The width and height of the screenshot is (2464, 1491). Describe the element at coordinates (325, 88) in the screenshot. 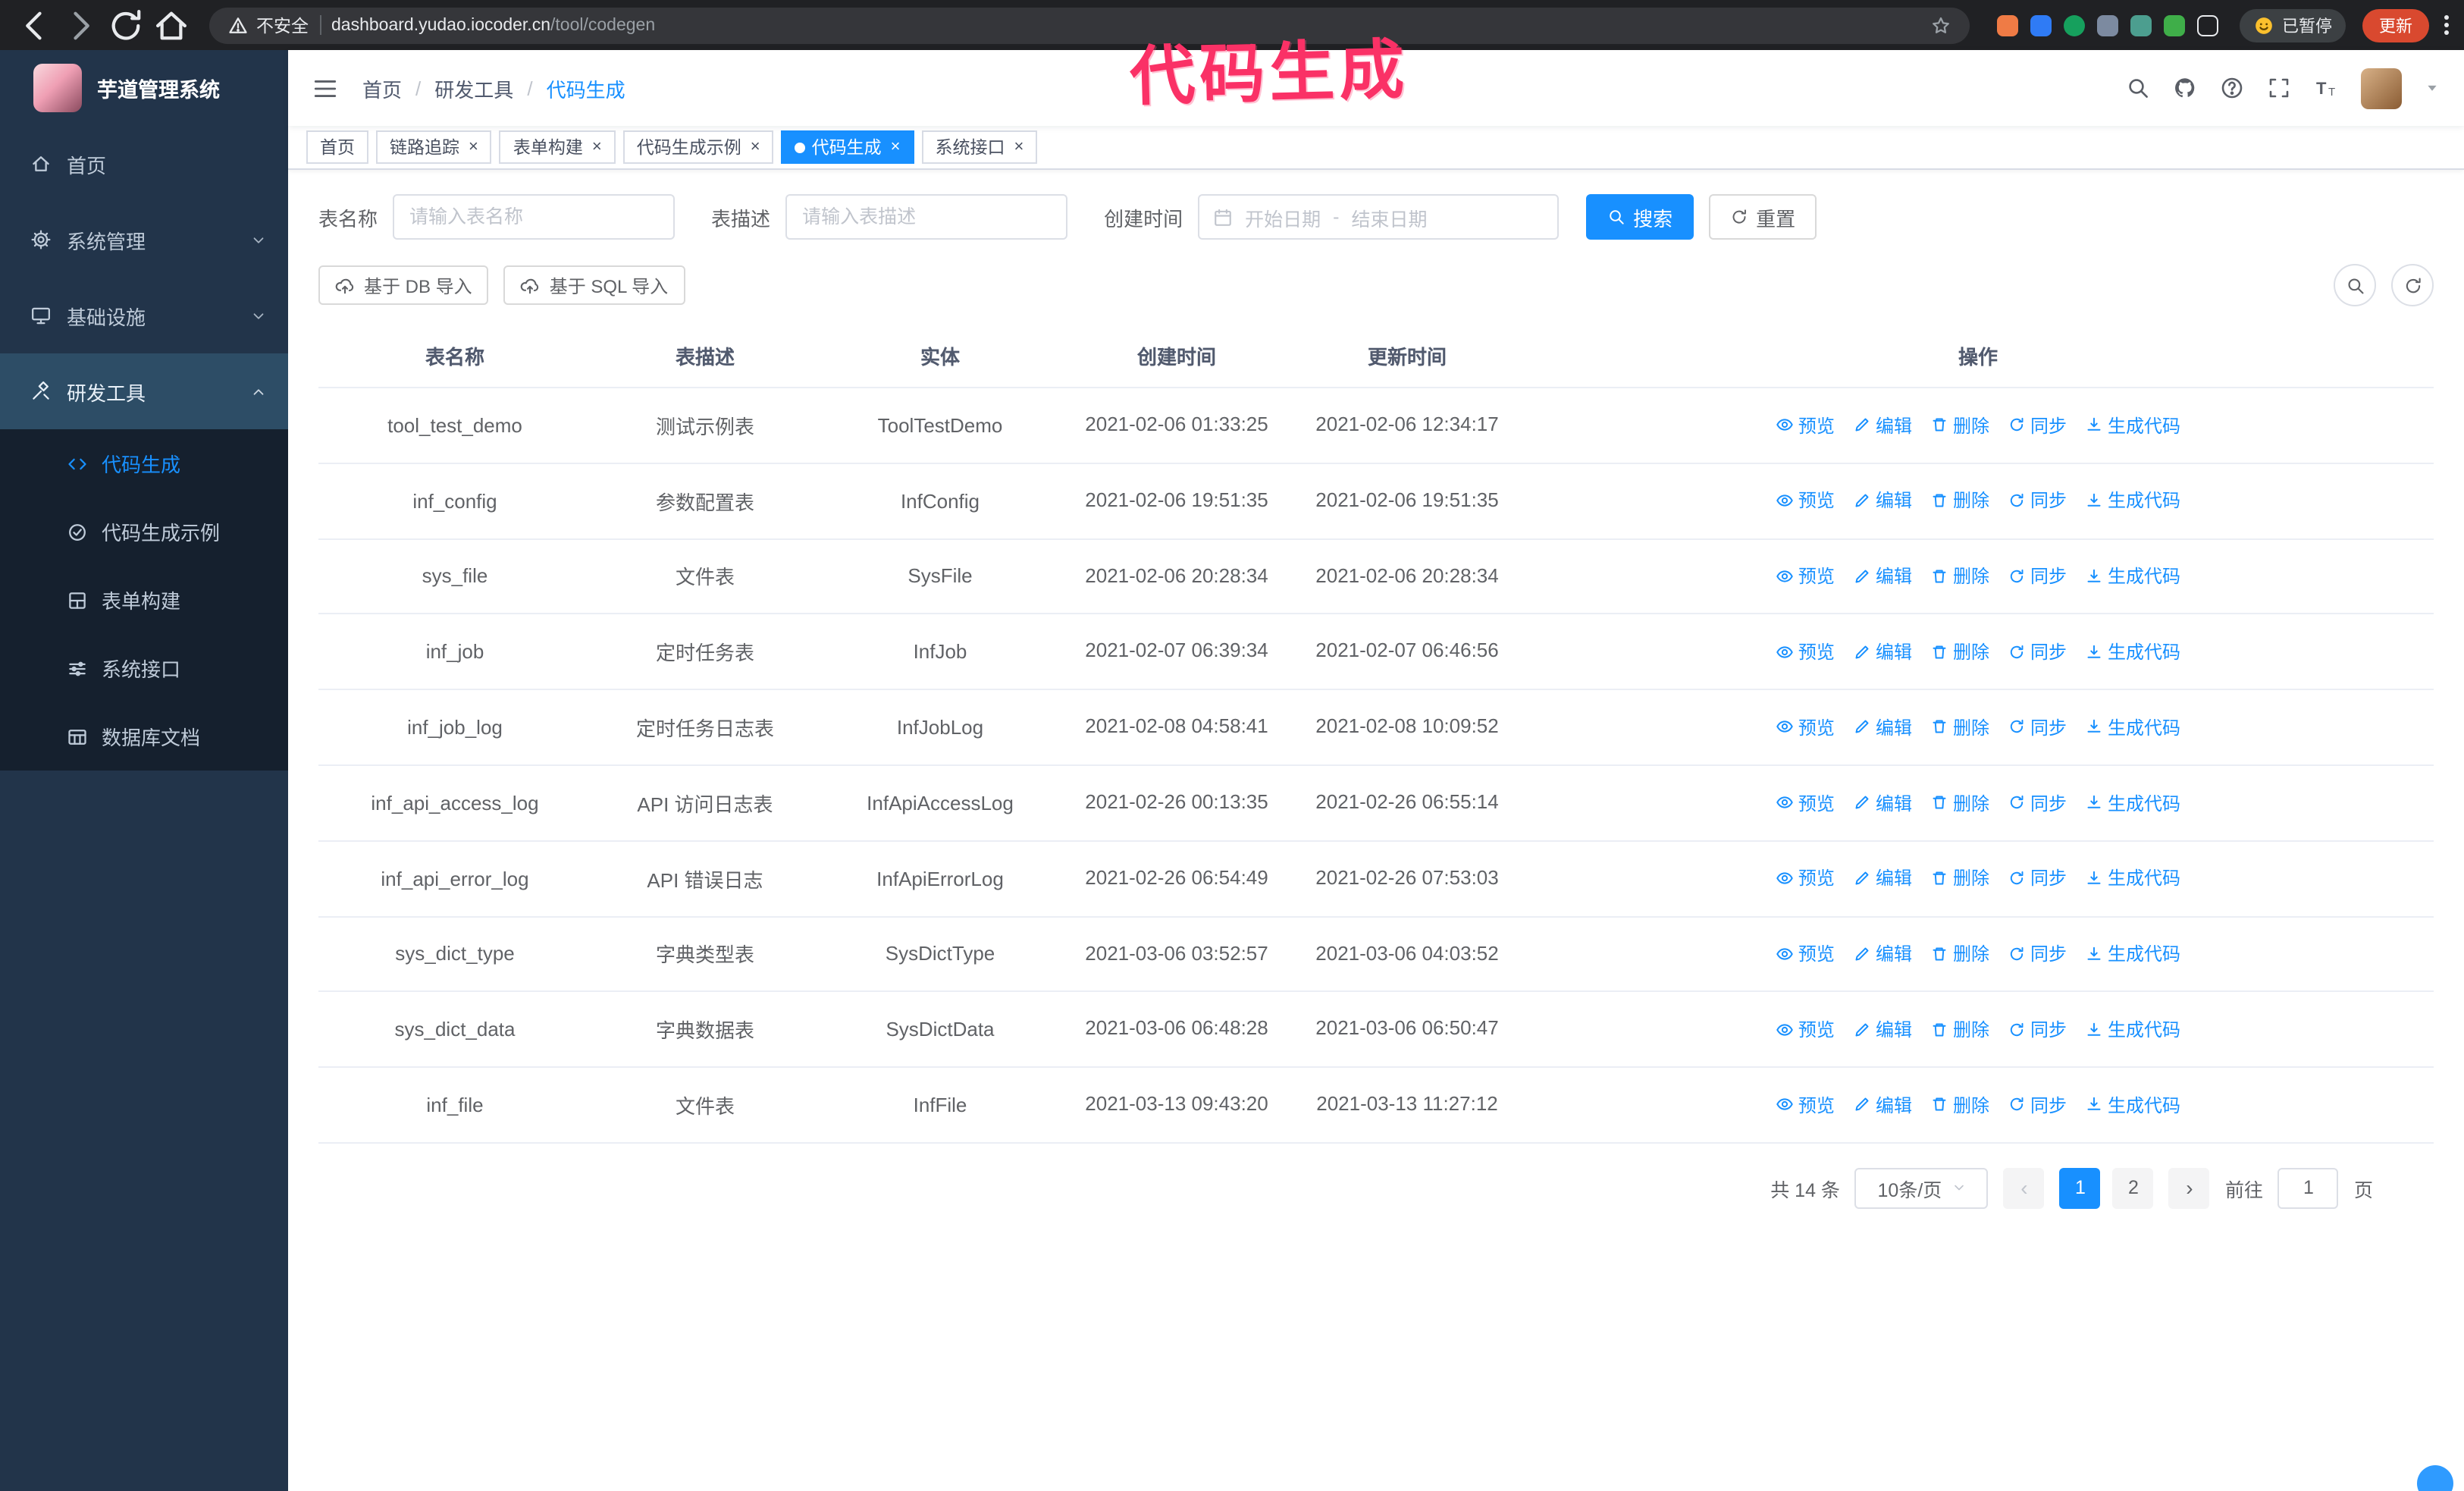

I see `hamburger-icon` at that location.